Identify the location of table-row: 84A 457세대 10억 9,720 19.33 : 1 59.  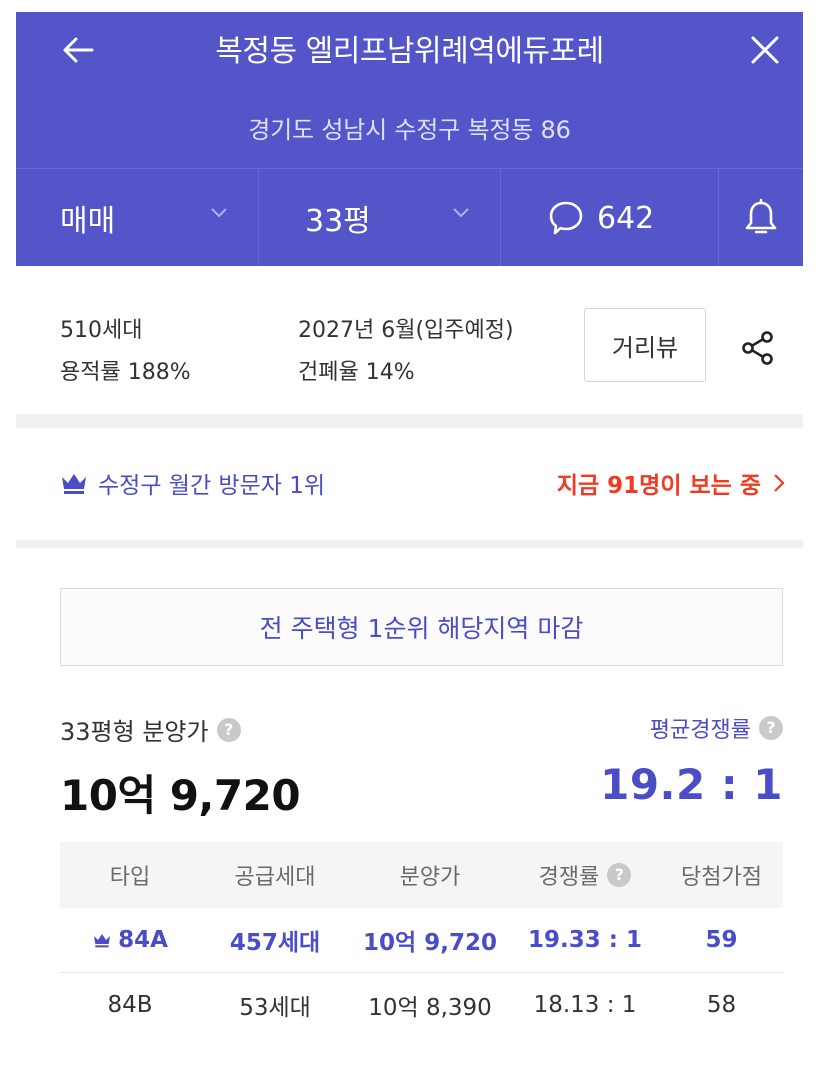
(421, 940).